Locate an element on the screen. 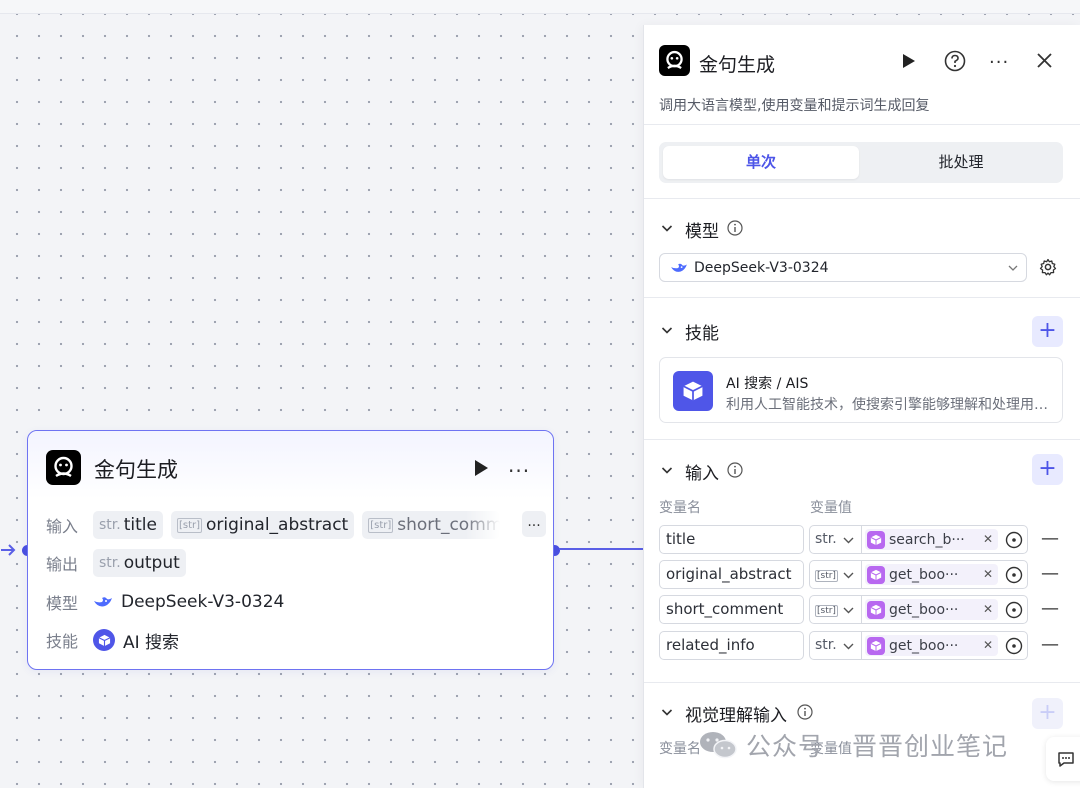 The width and height of the screenshot is (1080, 788). input-chip: str. title is located at coordinates (128, 525).